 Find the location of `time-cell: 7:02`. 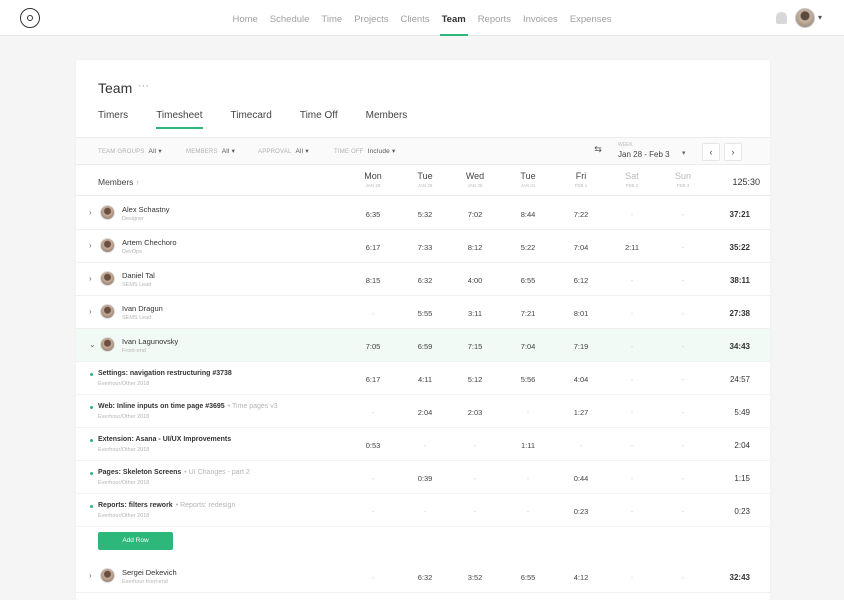

time-cell: 7:02 is located at coordinates (475, 214).